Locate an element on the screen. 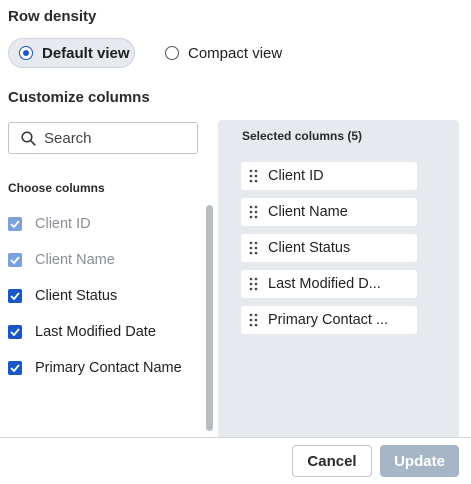  radio-compact-view: Compact view is located at coordinates (223, 53).